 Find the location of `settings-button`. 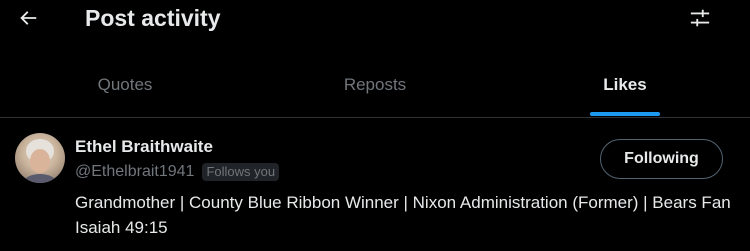

settings-button is located at coordinates (700, 20).